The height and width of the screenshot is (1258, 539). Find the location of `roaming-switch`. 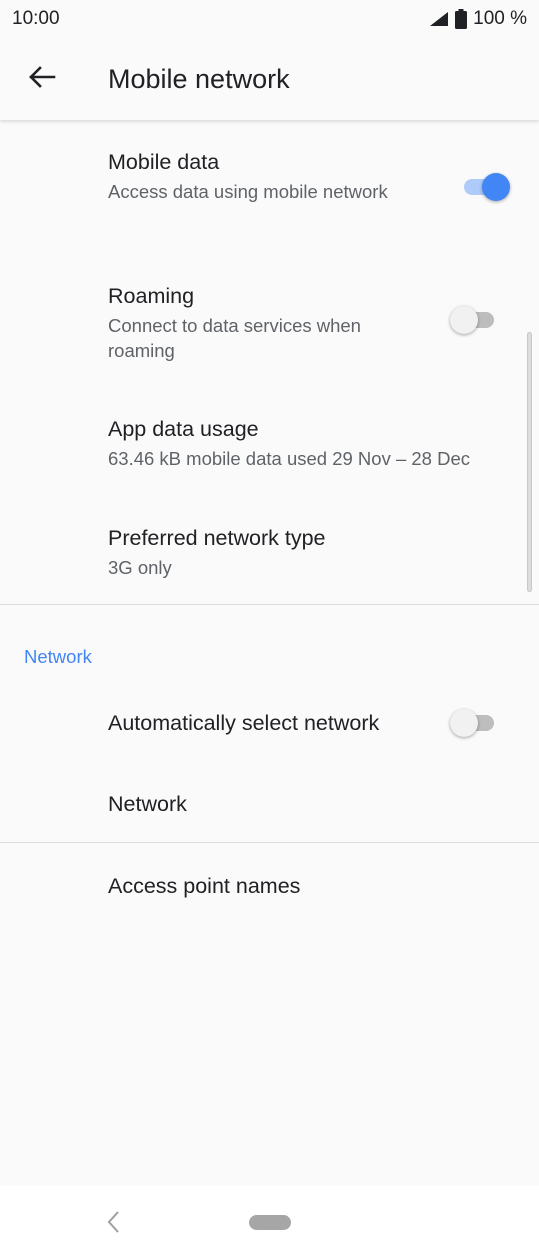

roaming-switch is located at coordinates (475, 320).